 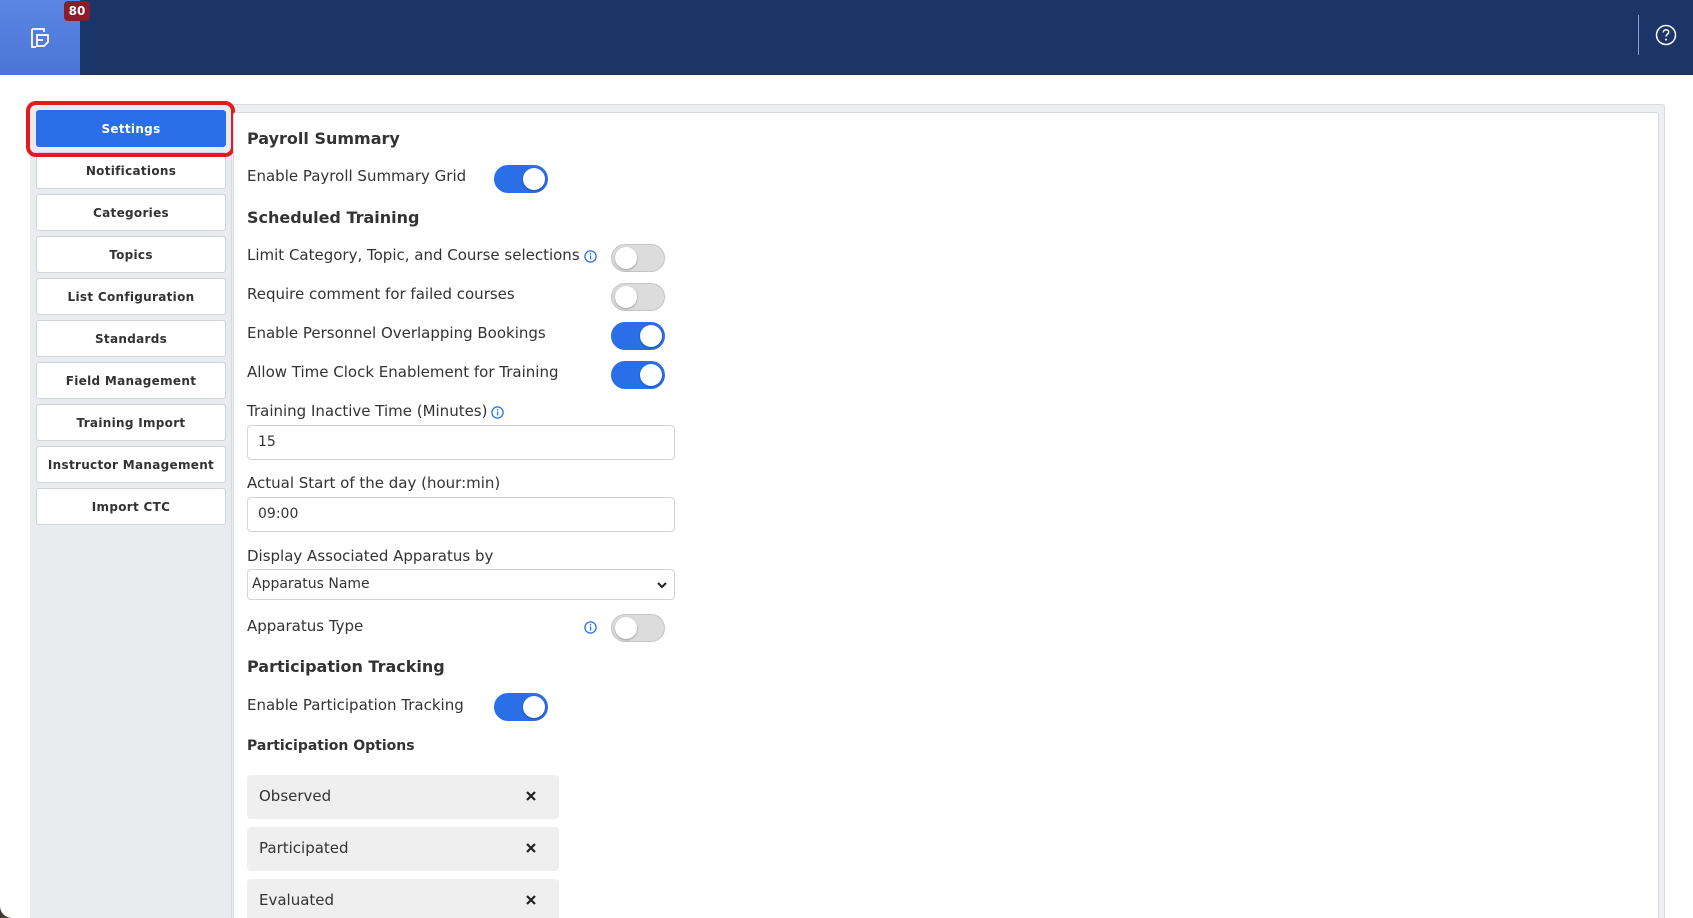 What do you see at coordinates (304, 848) in the screenshot?
I see `participation-option-label: Participated` at bounding box center [304, 848].